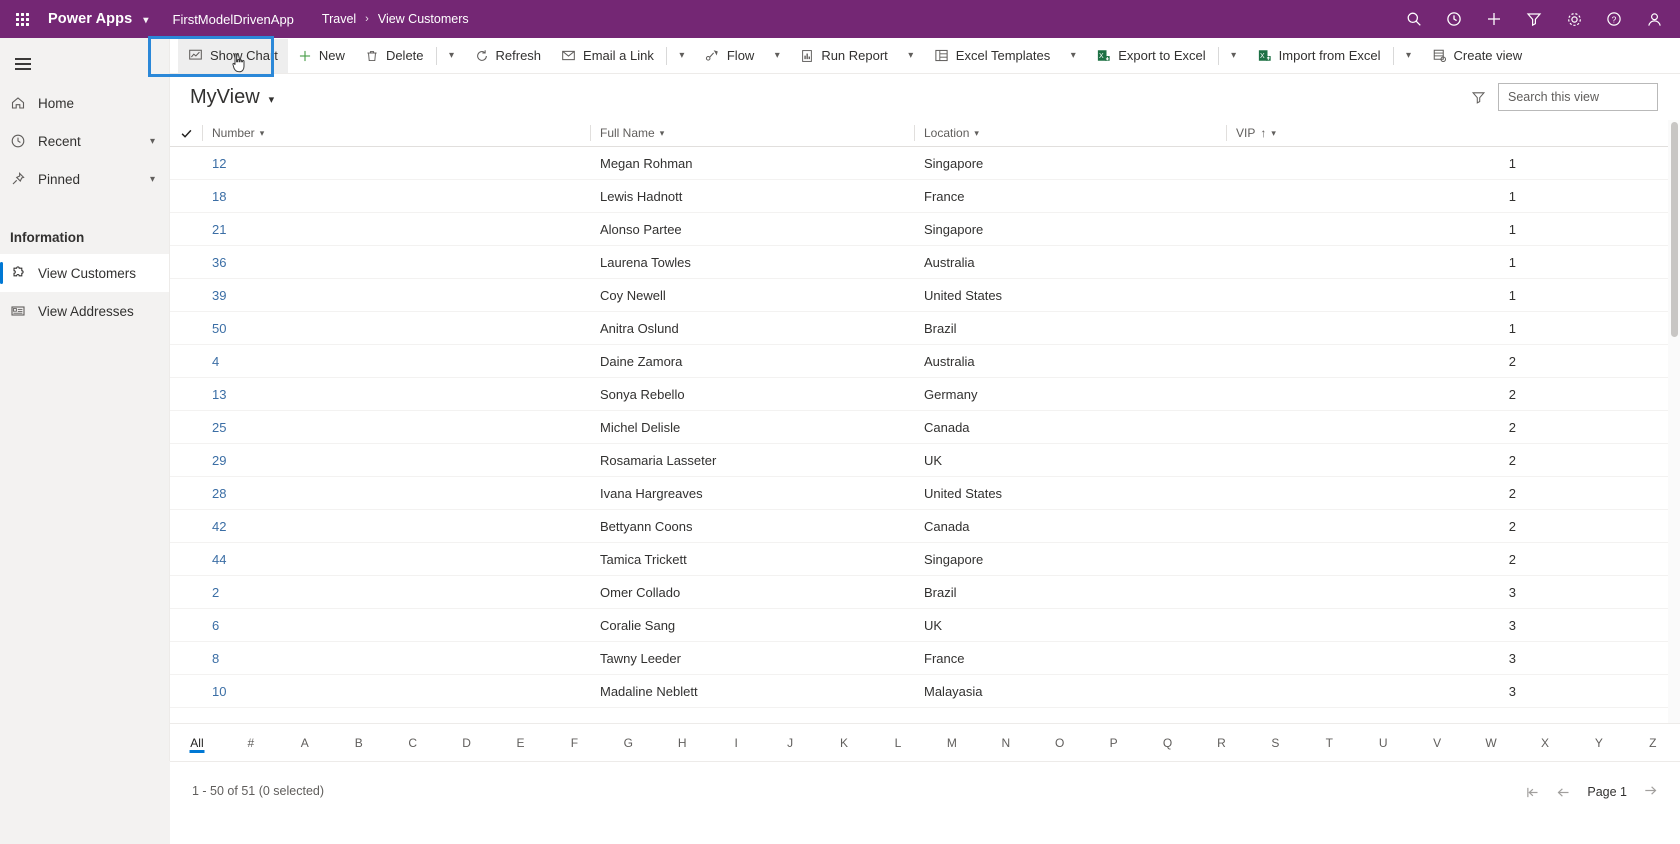 This screenshot has width=1680, height=844. Describe the element at coordinates (396, 526) in the screenshot. I see `cell-number: 42` at that location.